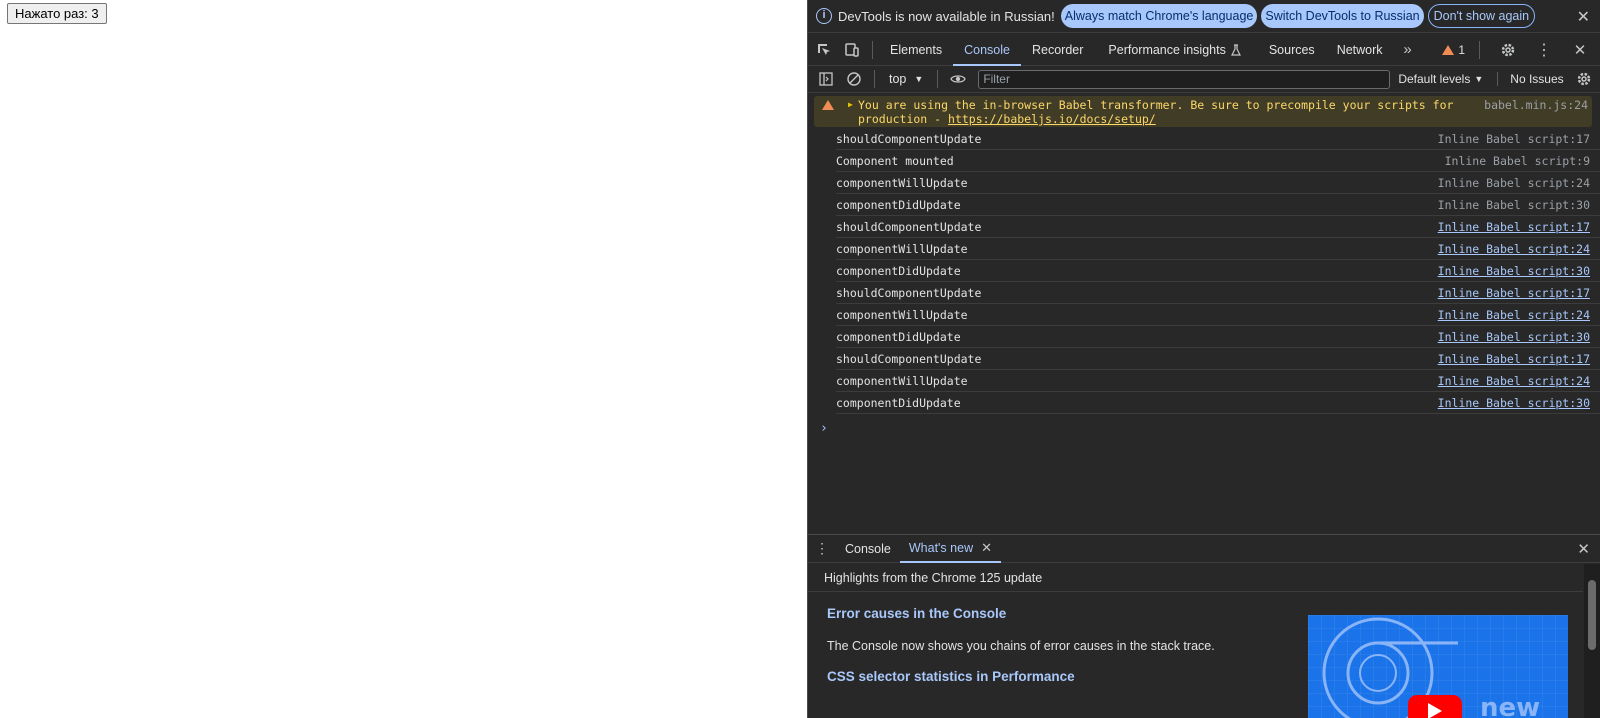 Image resolution: width=1600 pixels, height=718 pixels. I want to click on close-drawer-icon: ✕, so click(1583, 549).